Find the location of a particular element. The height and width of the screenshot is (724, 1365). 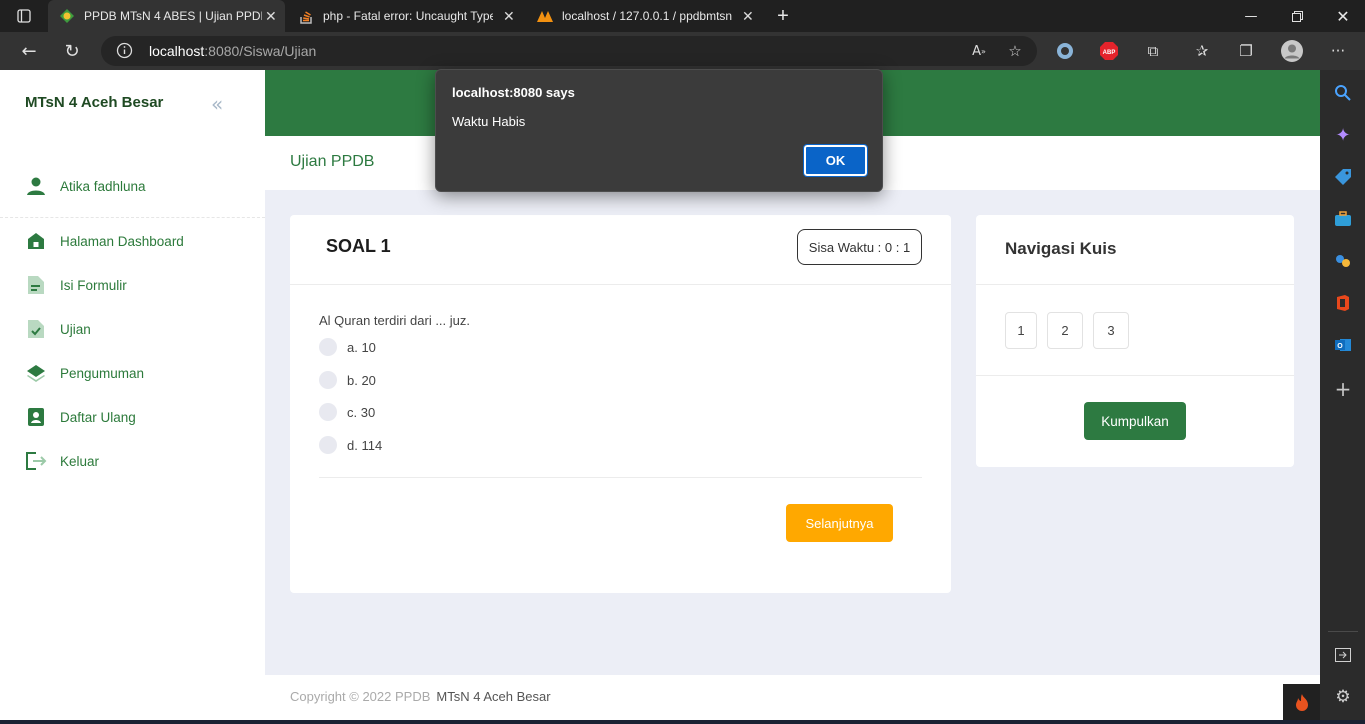

collections-icon: ❐ is located at coordinates (1246, 51).